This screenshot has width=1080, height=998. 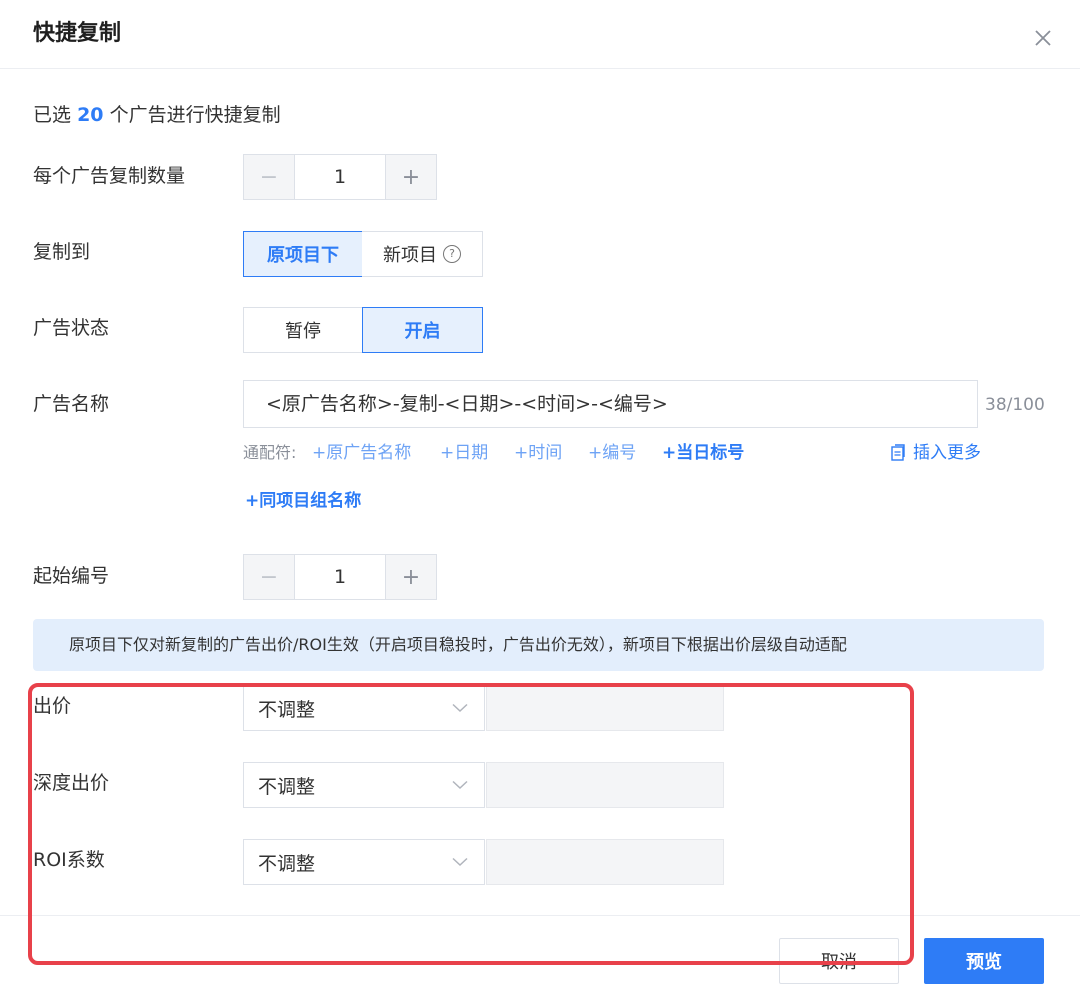 What do you see at coordinates (452, 254) in the screenshot?
I see `help-icon: ?` at bounding box center [452, 254].